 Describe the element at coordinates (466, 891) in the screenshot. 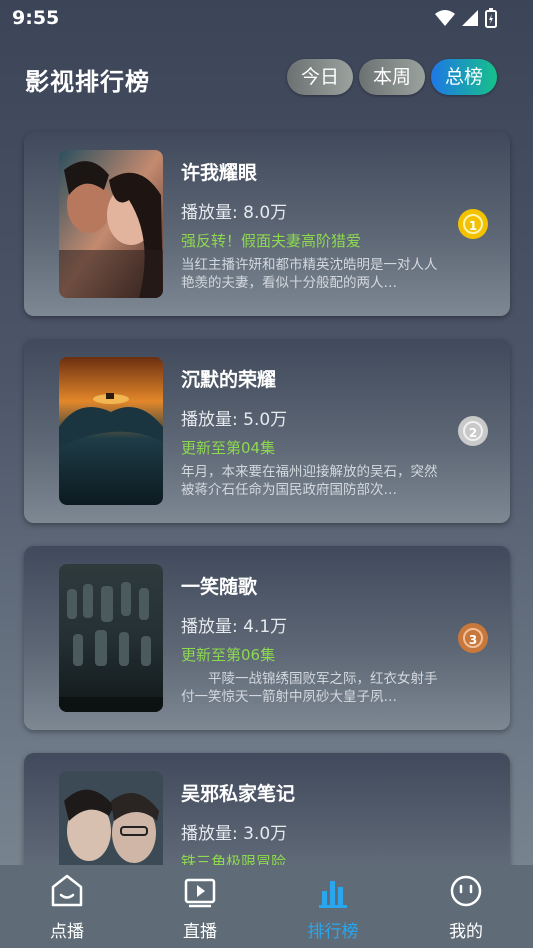

I see `smiley-icon` at that location.